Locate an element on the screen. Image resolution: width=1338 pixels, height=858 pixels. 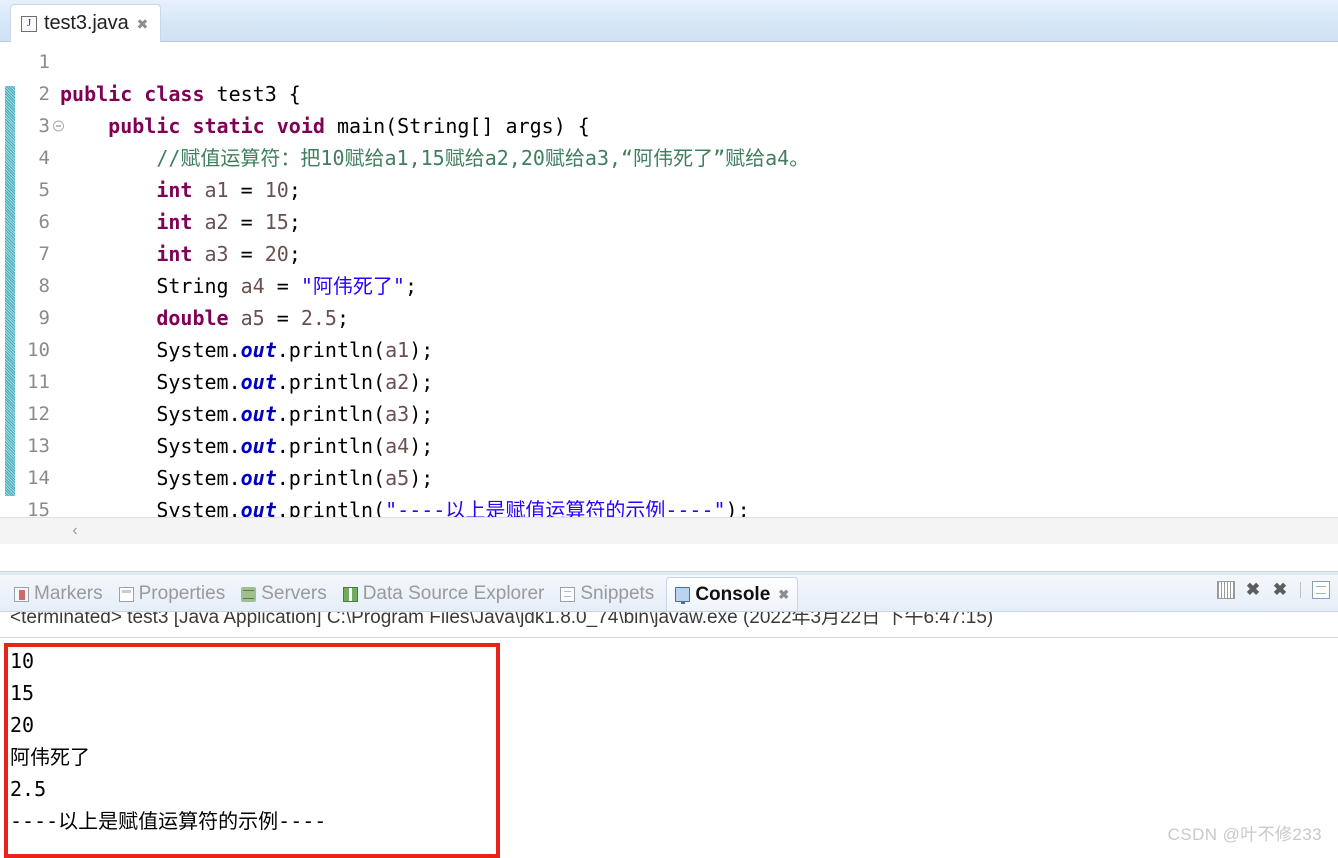
code-line: System.out.println(a2); is located at coordinates (699, 382).